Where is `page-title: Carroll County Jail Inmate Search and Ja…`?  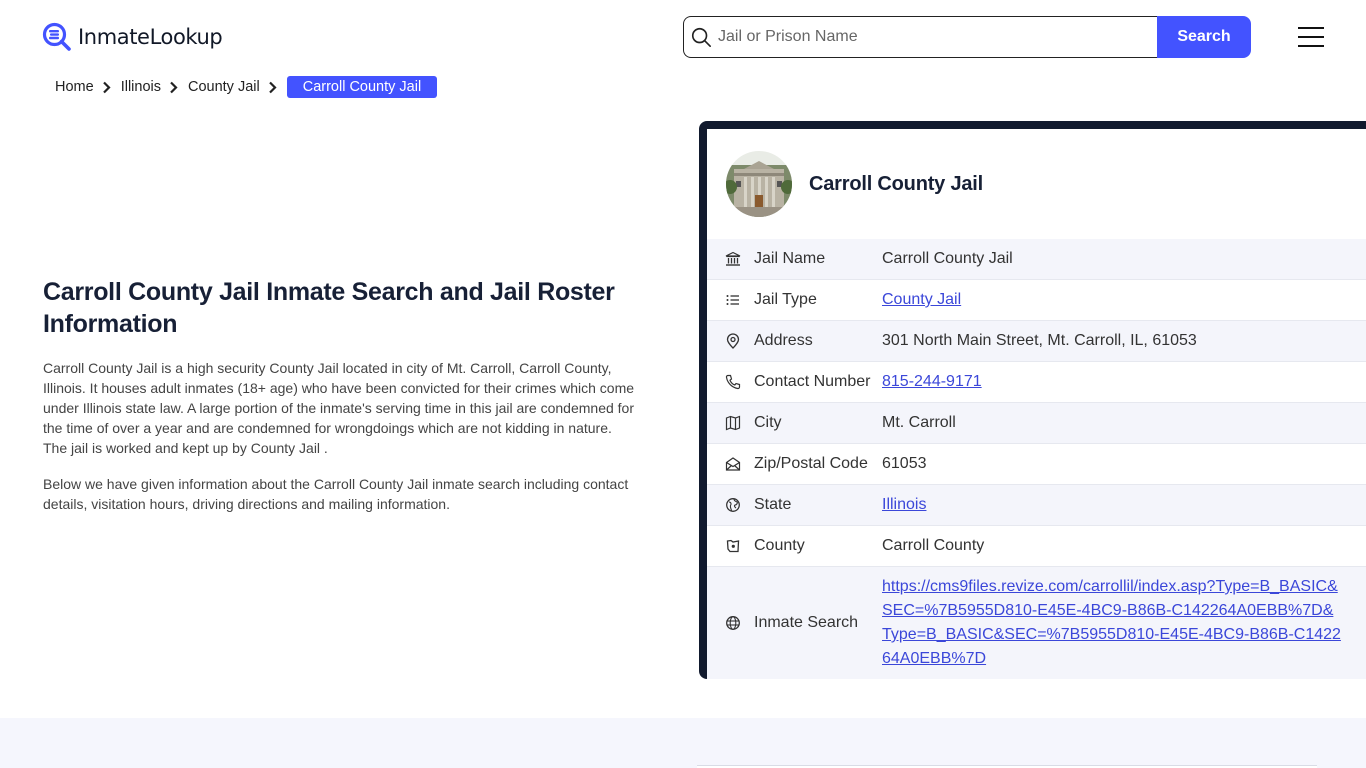
page-title: Carroll County Jail Inmate Search and Ja… is located at coordinates (329, 308).